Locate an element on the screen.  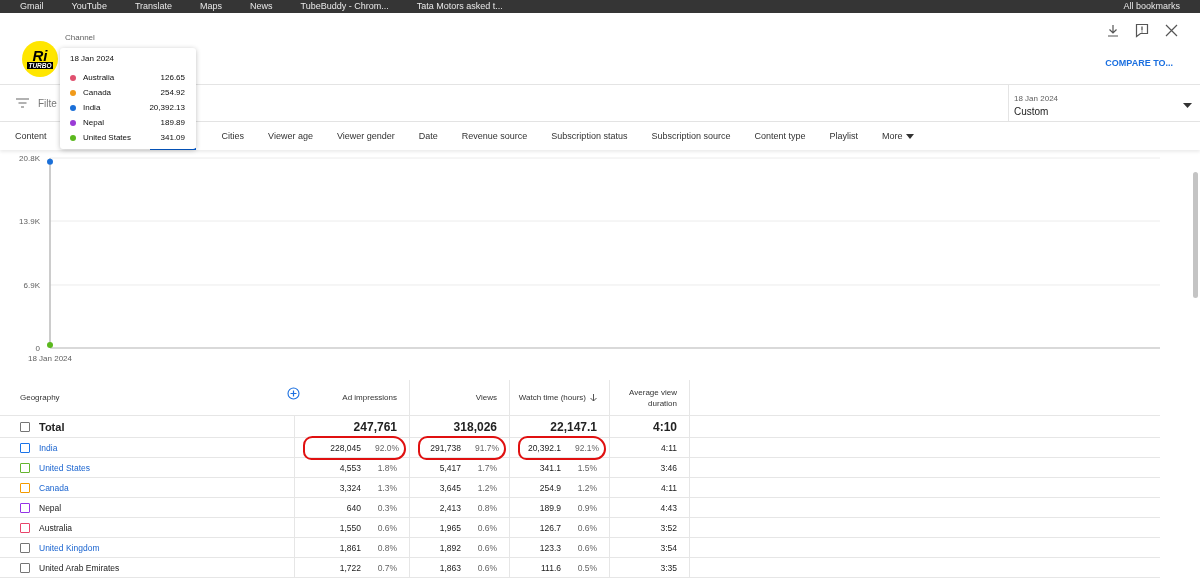
table-cell: 1,722 is located at coordinates (350, 567).